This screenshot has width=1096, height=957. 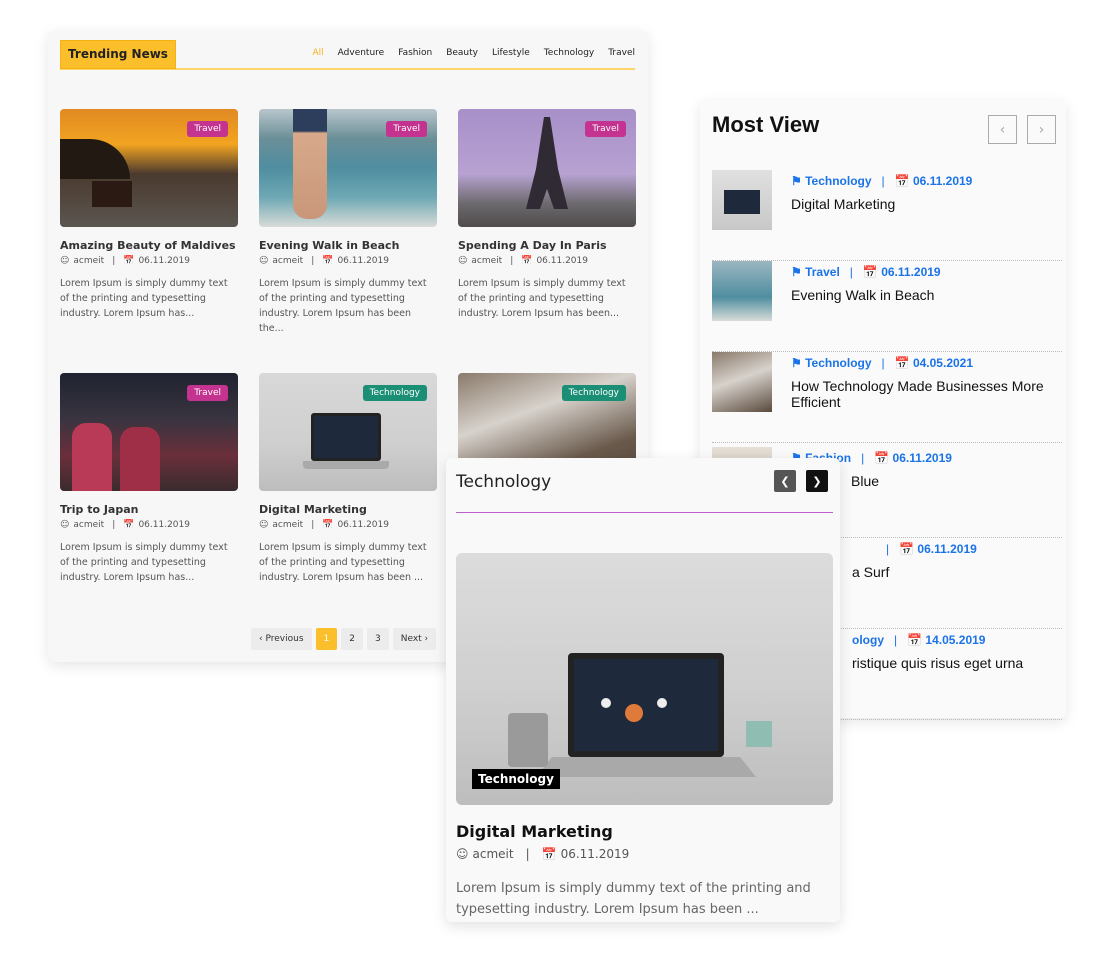 What do you see at coordinates (1002, 129) in the screenshot?
I see `chevron-left-icon: ‹` at bounding box center [1002, 129].